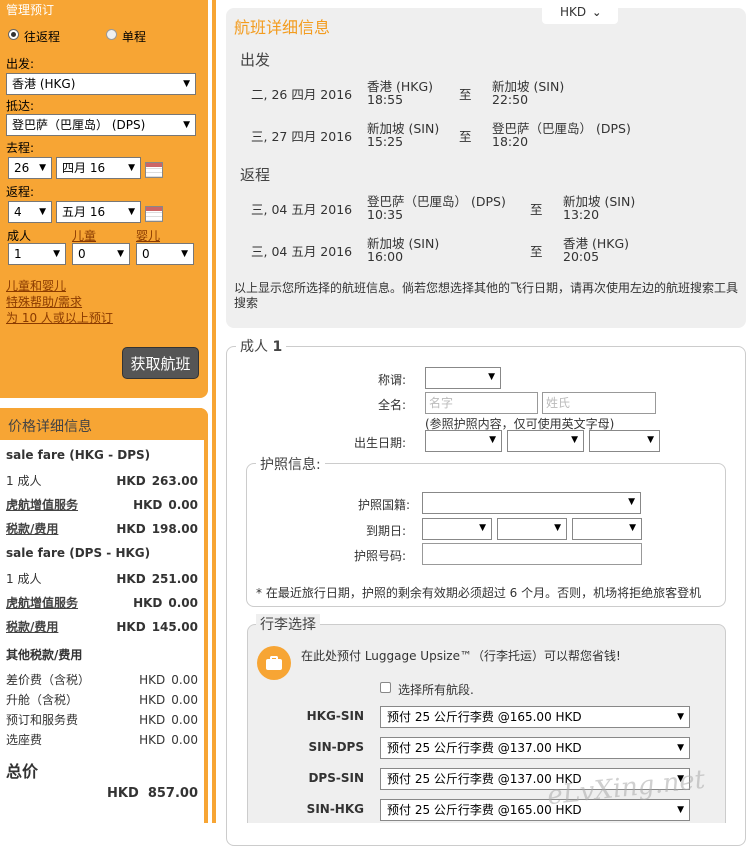  Describe the element at coordinates (154, 170) in the screenshot. I see `depart-calendar-icon` at that location.